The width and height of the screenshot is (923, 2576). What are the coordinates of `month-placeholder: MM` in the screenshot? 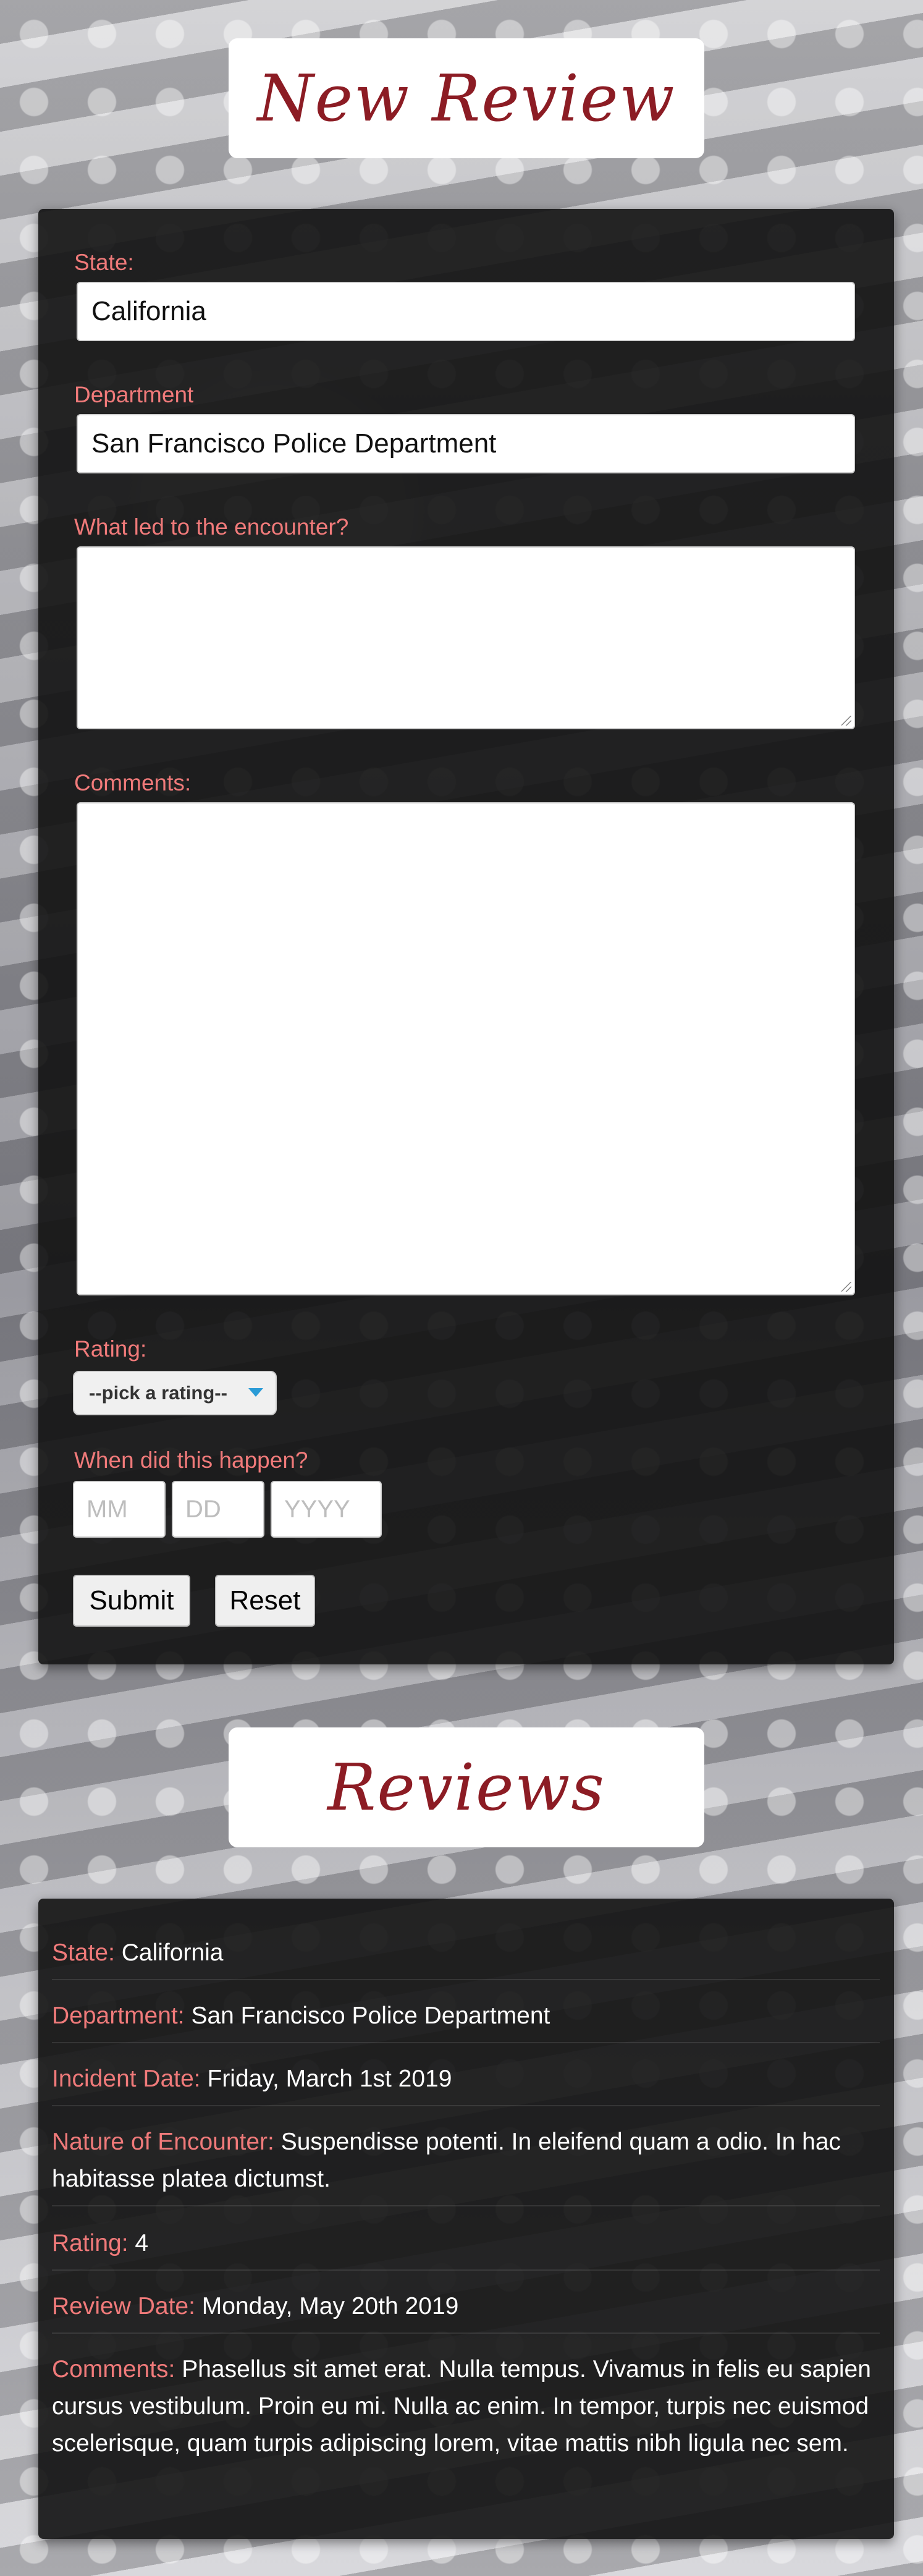 It's located at (107, 1509).